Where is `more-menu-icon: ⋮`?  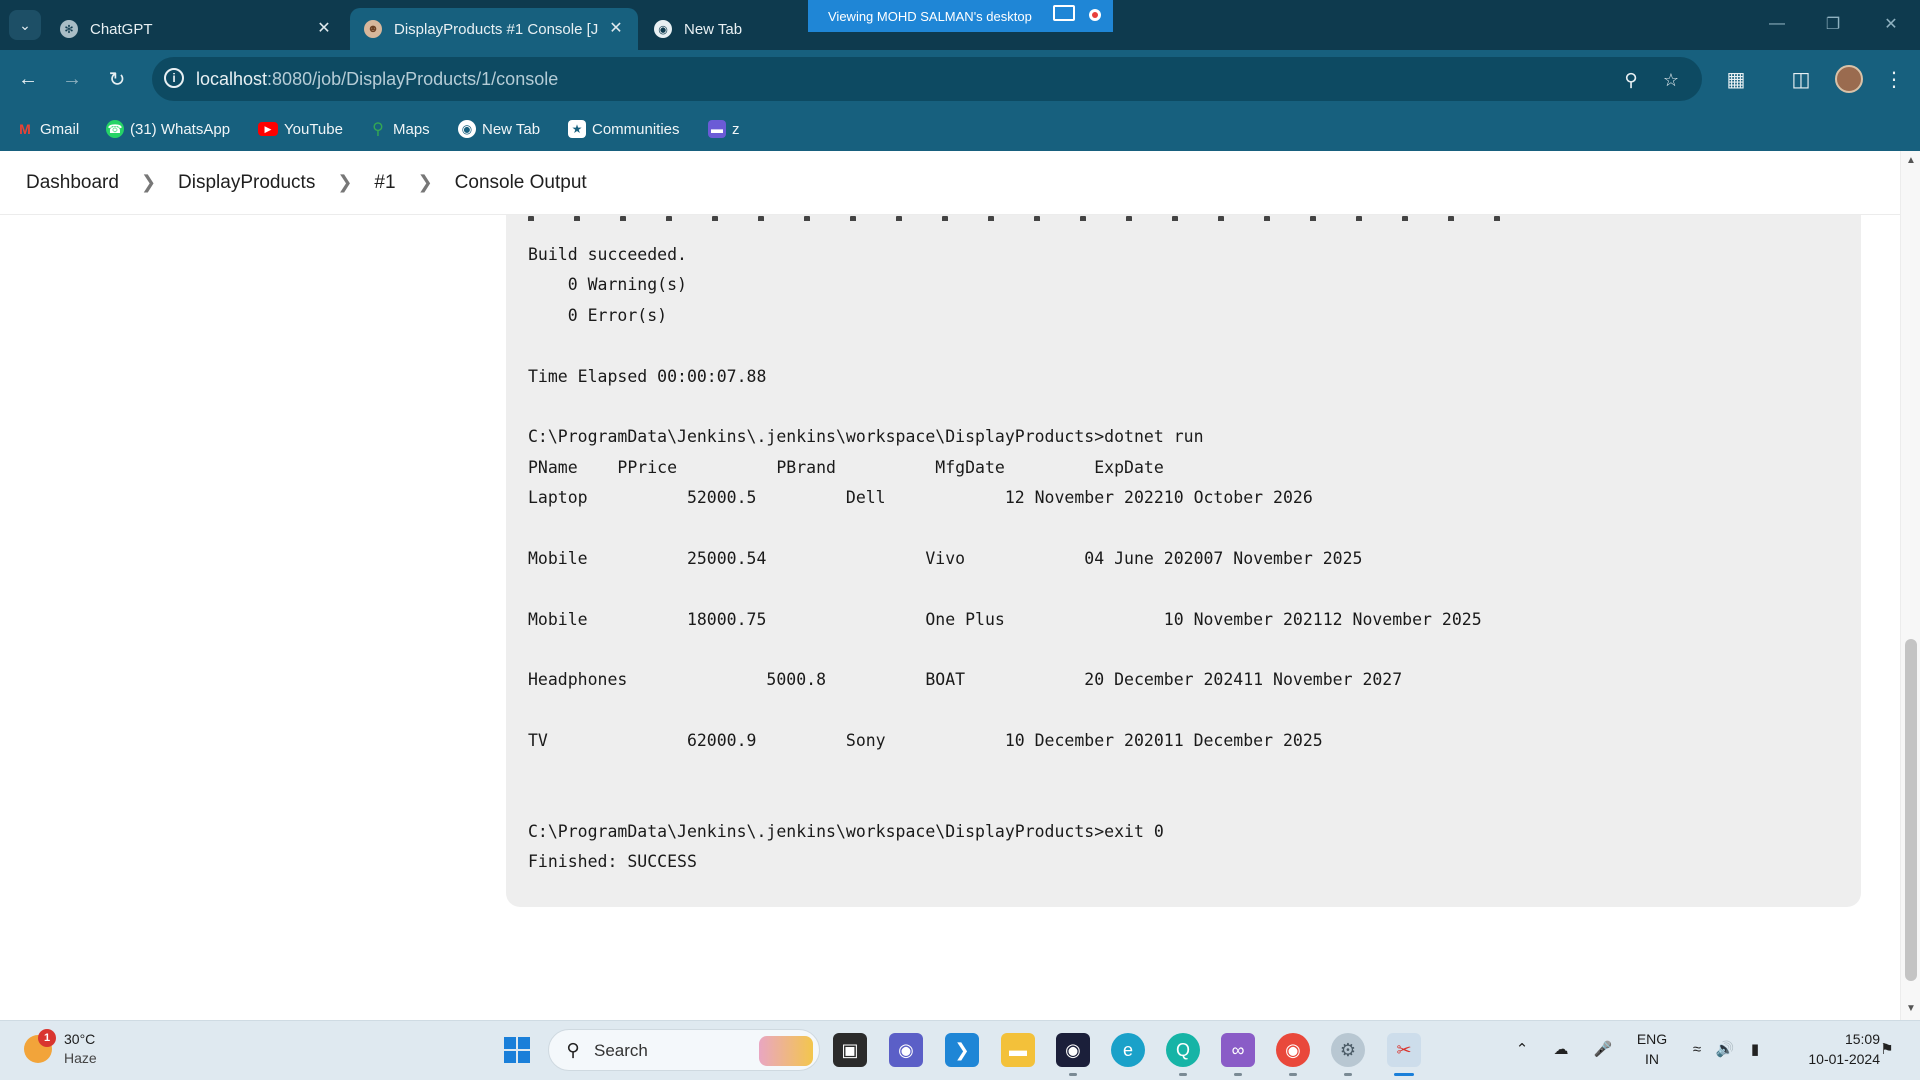
more-menu-icon: ⋮ is located at coordinates (1894, 79).